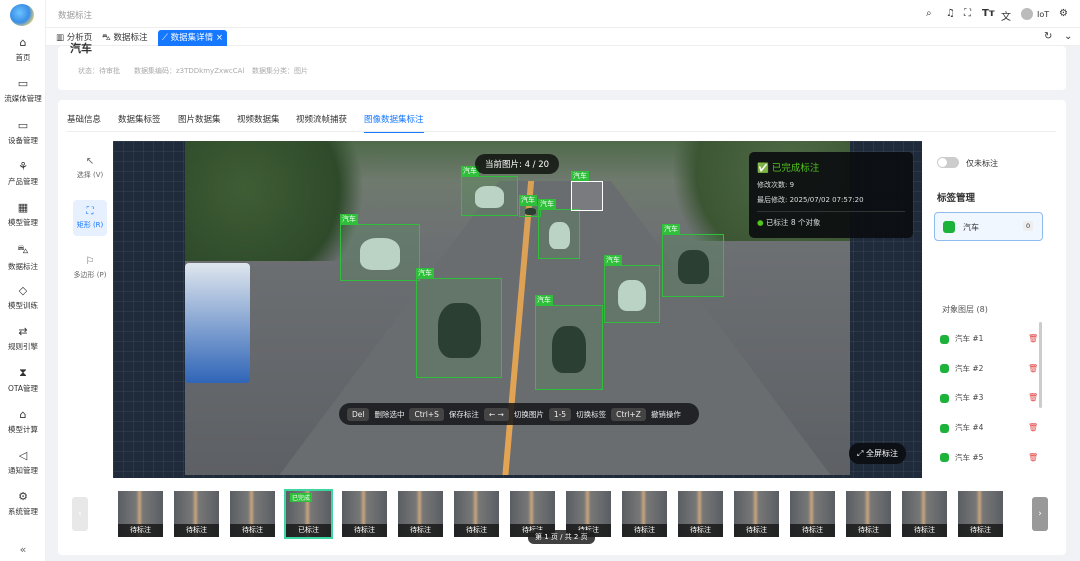 The height and width of the screenshot is (561, 1080). I want to click on search-icon: ⌕, so click(929, 13).